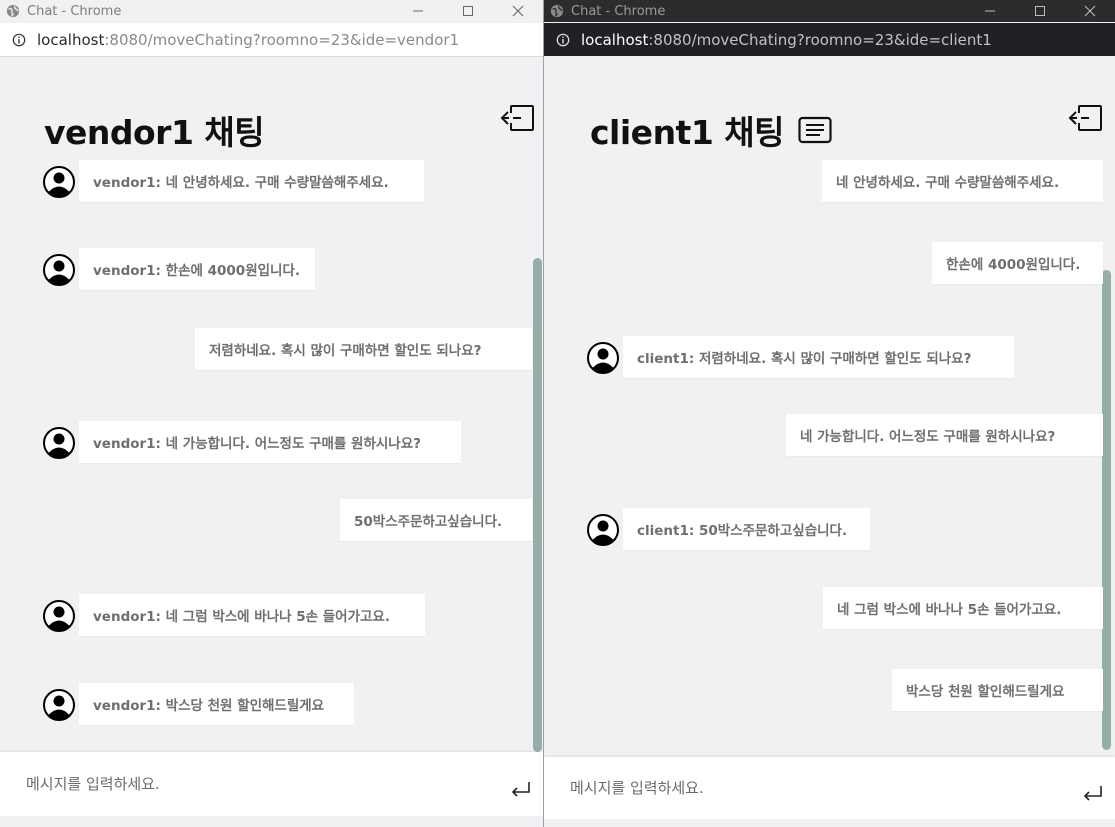 This screenshot has width=1115, height=827. I want to click on page-title: vendor1 채팅, so click(154, 132).